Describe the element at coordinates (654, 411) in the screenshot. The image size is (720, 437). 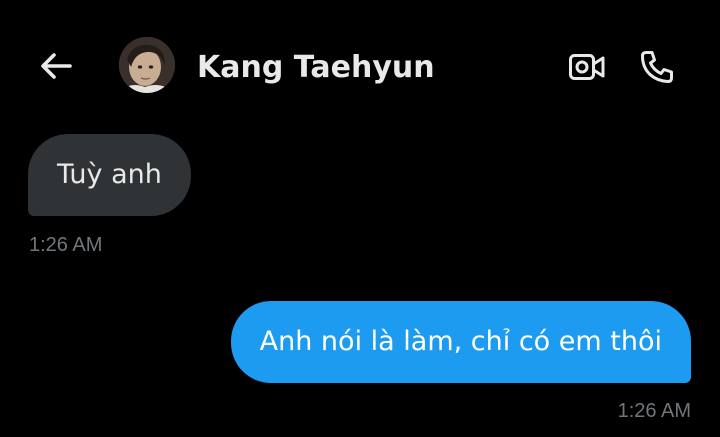
I see `sent-message-timestamp: 1:26 AM` at that location.